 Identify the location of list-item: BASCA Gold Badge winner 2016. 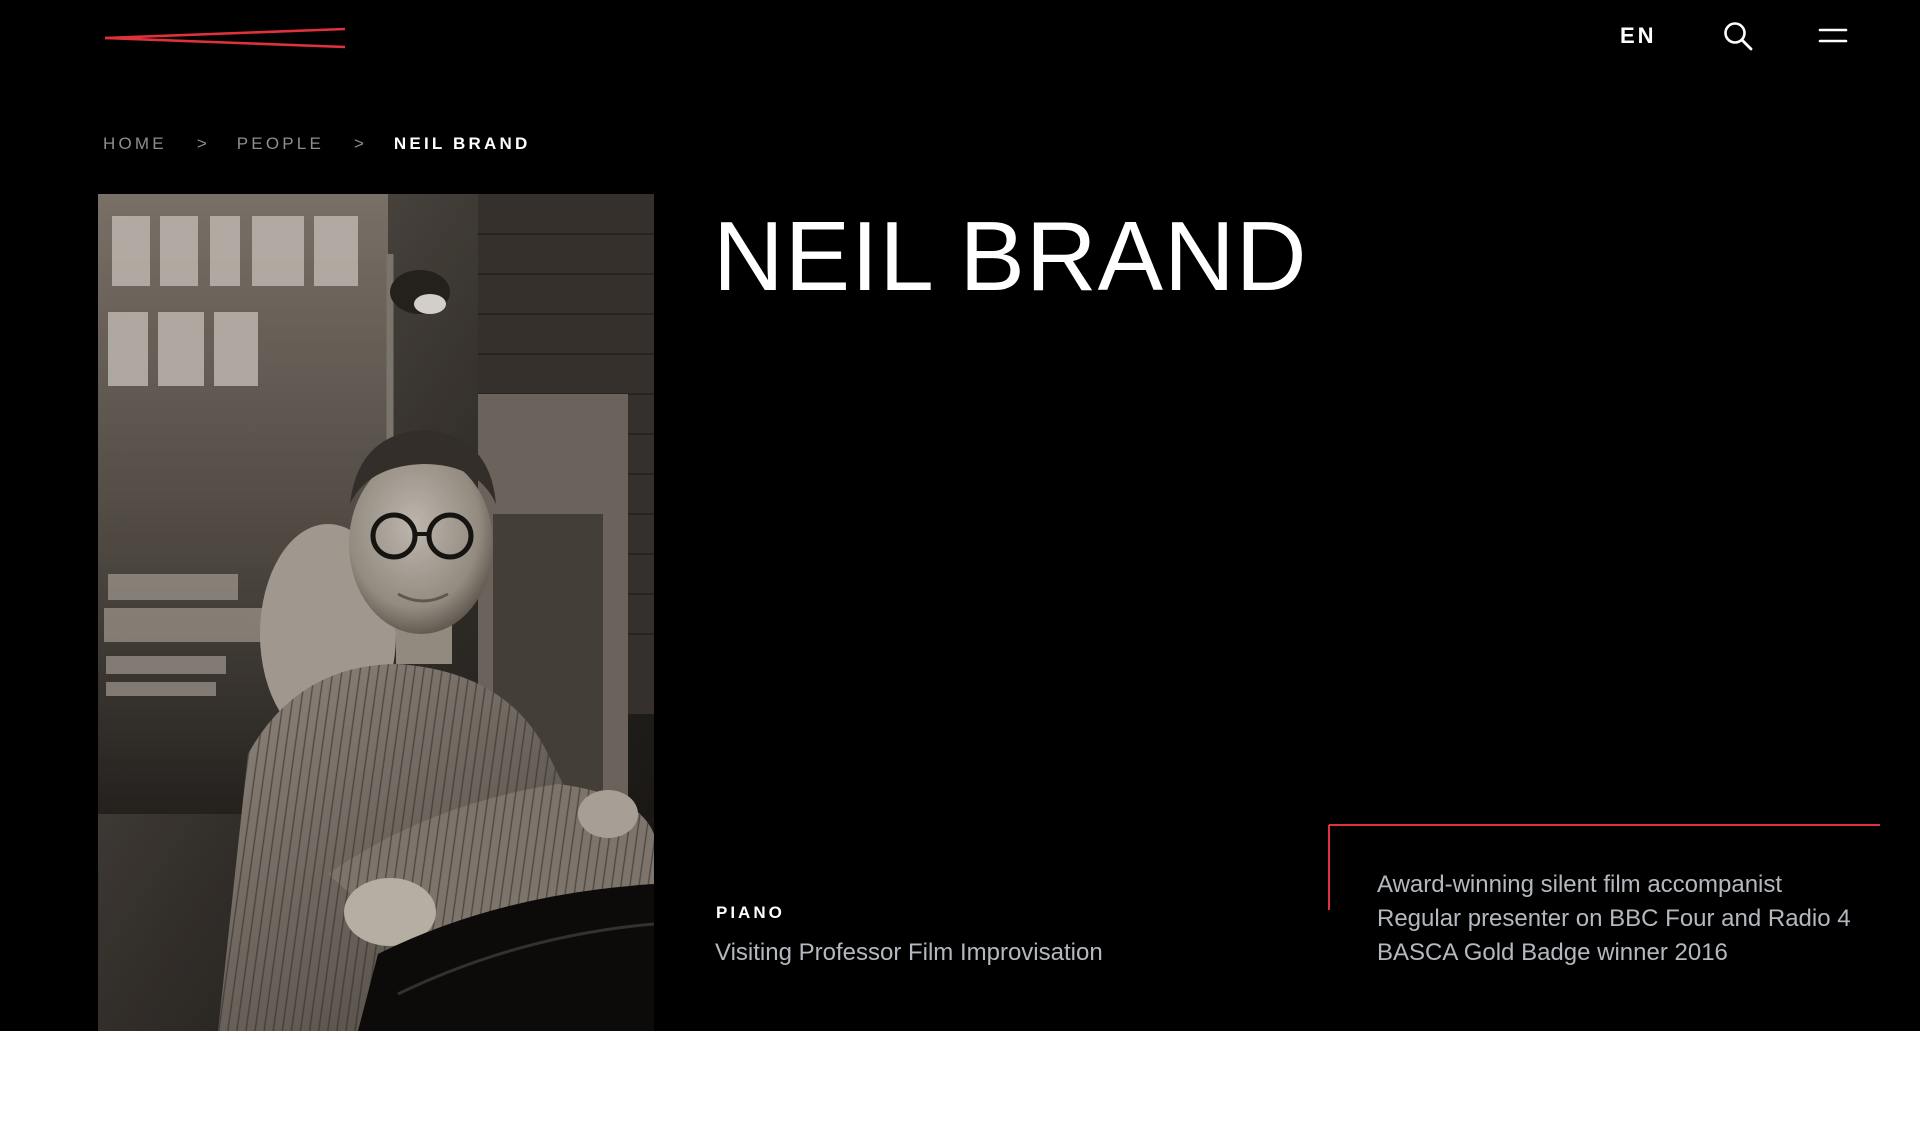
(1552, 952).